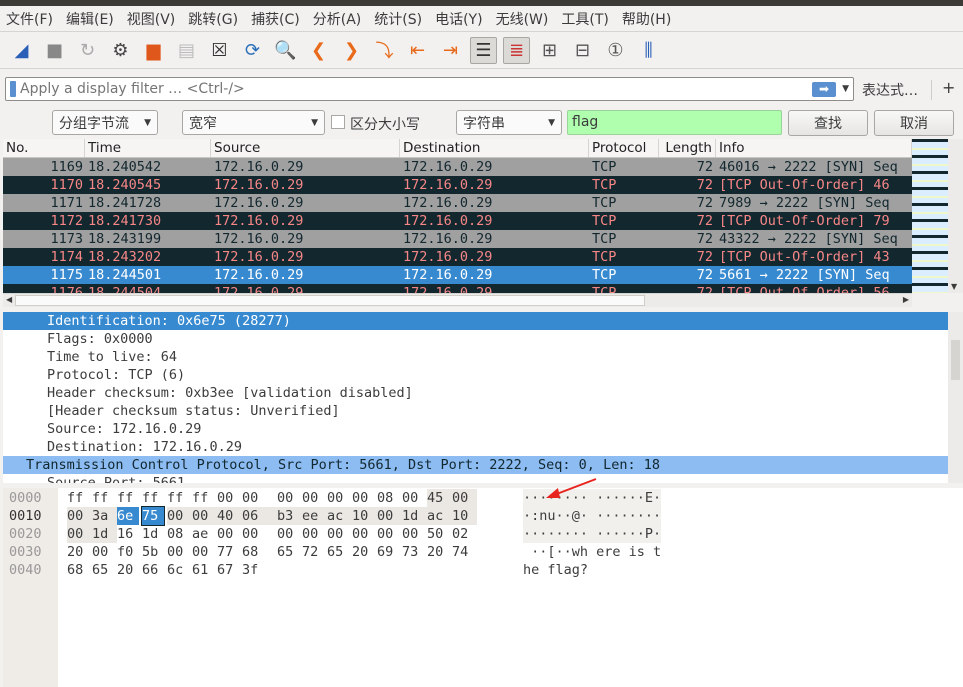  What do you see at coordinates (439, 534) in the screenshot?
I see `hex-byte: 50` at bounding box center [439, 534].